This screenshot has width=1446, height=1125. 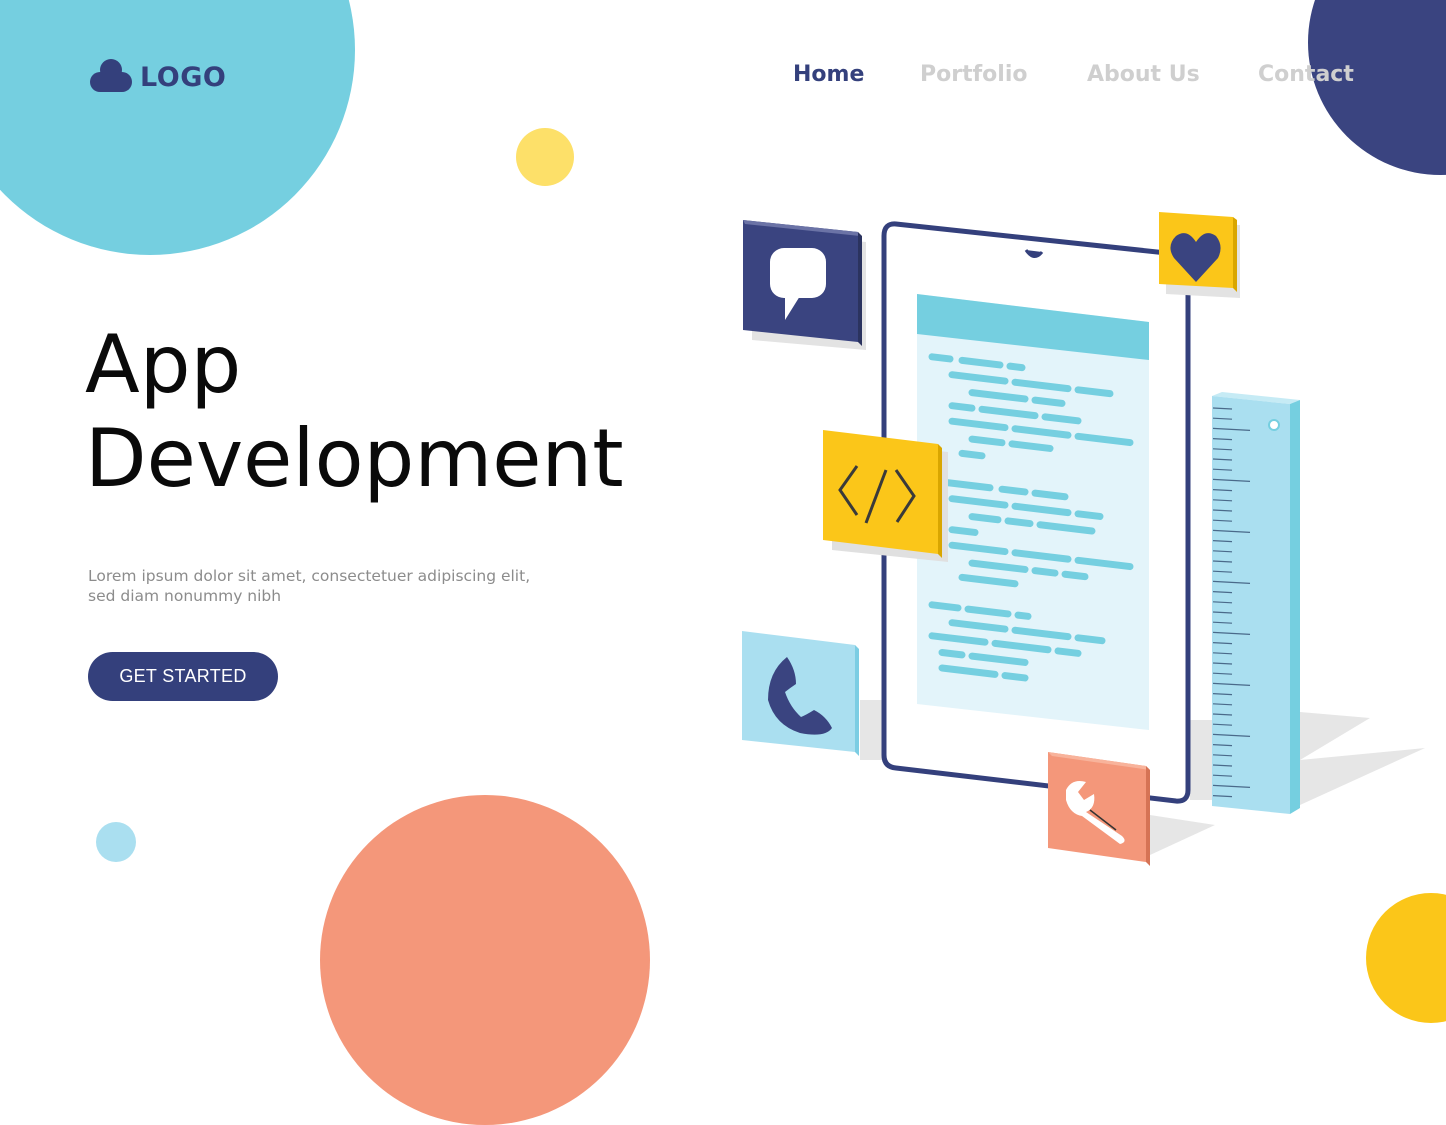 I want to click on ruler, so click(x=1256, y=603).